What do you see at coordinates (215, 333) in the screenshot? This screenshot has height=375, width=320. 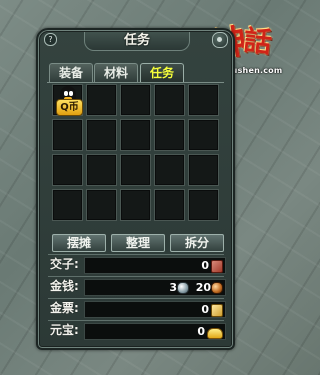 I see `gold-ingot-icon` at bounding box center [215, 333].